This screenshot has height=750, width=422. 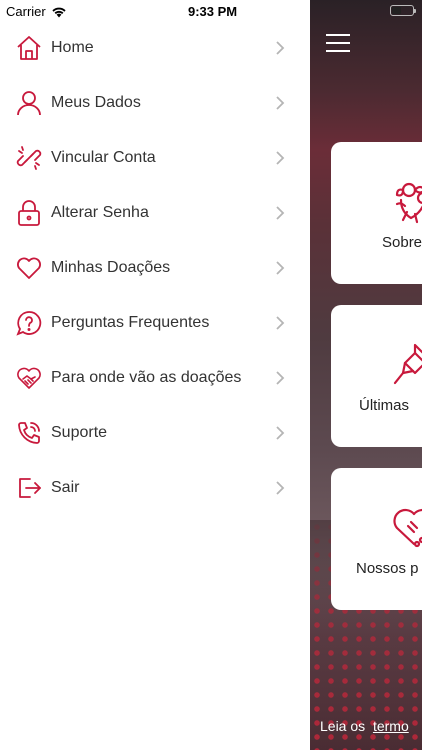 I want to click on menu-item-label: Para onde vão as doações, so click(x=146, y=377).